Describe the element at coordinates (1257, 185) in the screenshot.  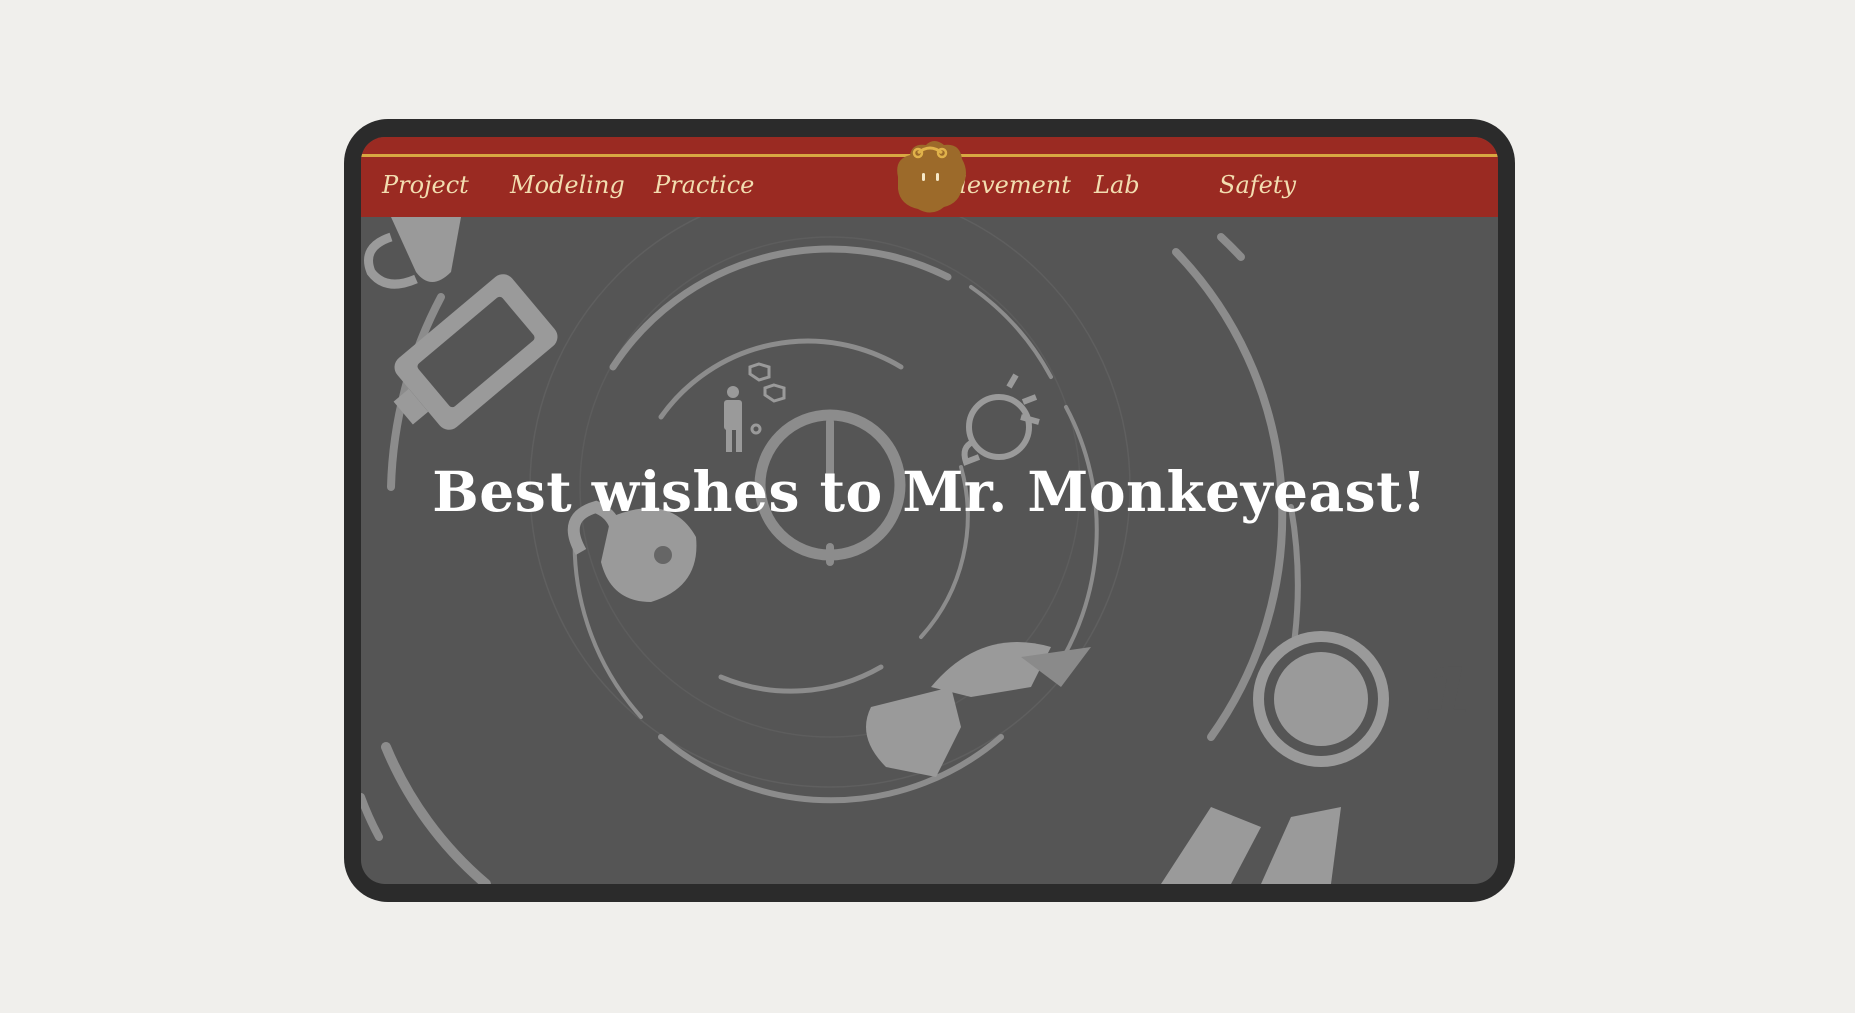
I see `nav-item-safety: Safety` at that location.